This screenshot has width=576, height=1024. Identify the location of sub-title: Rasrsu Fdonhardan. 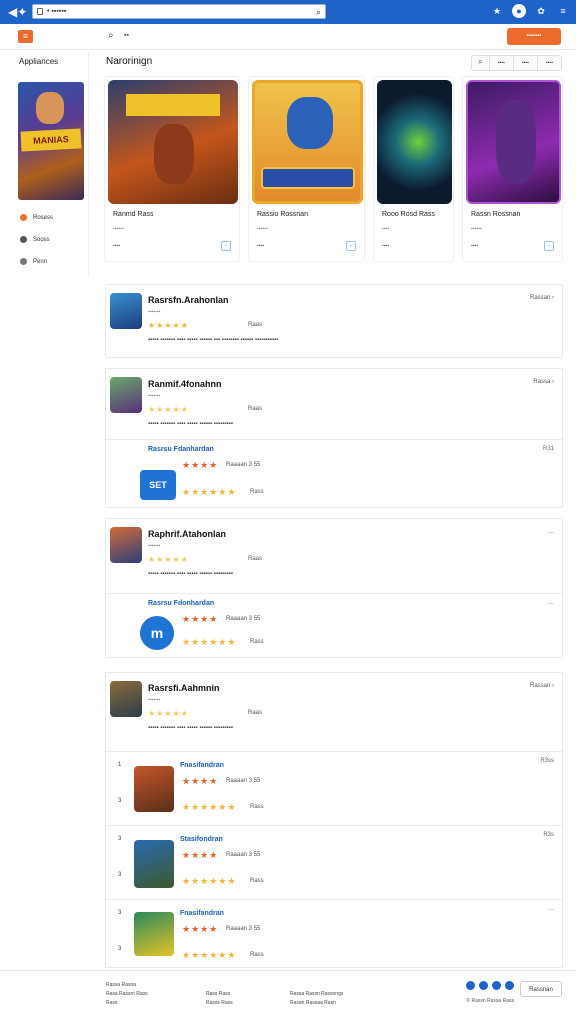
(181, 603).